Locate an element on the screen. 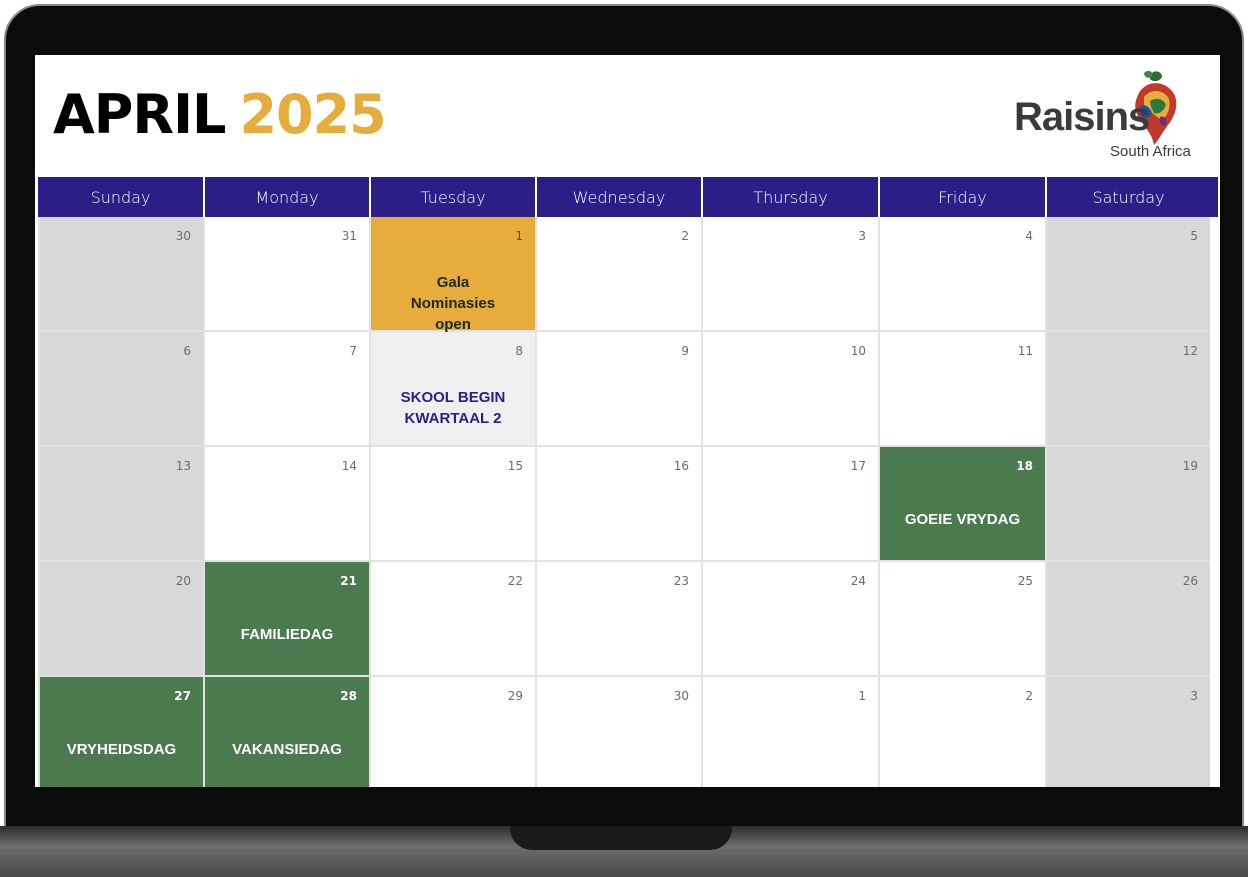 The width and height of the screenshot is (1248, 877). event-label: VAKANSIEDAG is located at coordinates (287, 749).